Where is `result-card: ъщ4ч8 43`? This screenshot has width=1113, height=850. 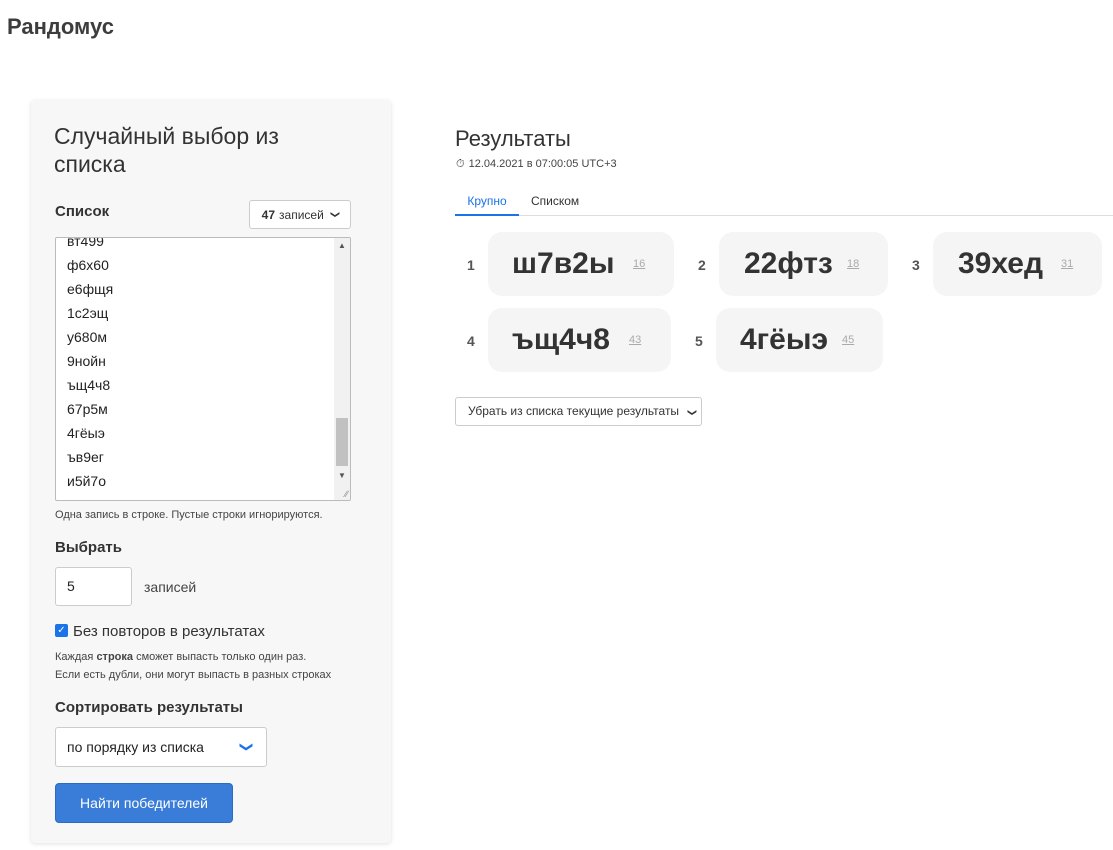
result-card: ъщ4ч8 43 is located at coordinates (579, 340).